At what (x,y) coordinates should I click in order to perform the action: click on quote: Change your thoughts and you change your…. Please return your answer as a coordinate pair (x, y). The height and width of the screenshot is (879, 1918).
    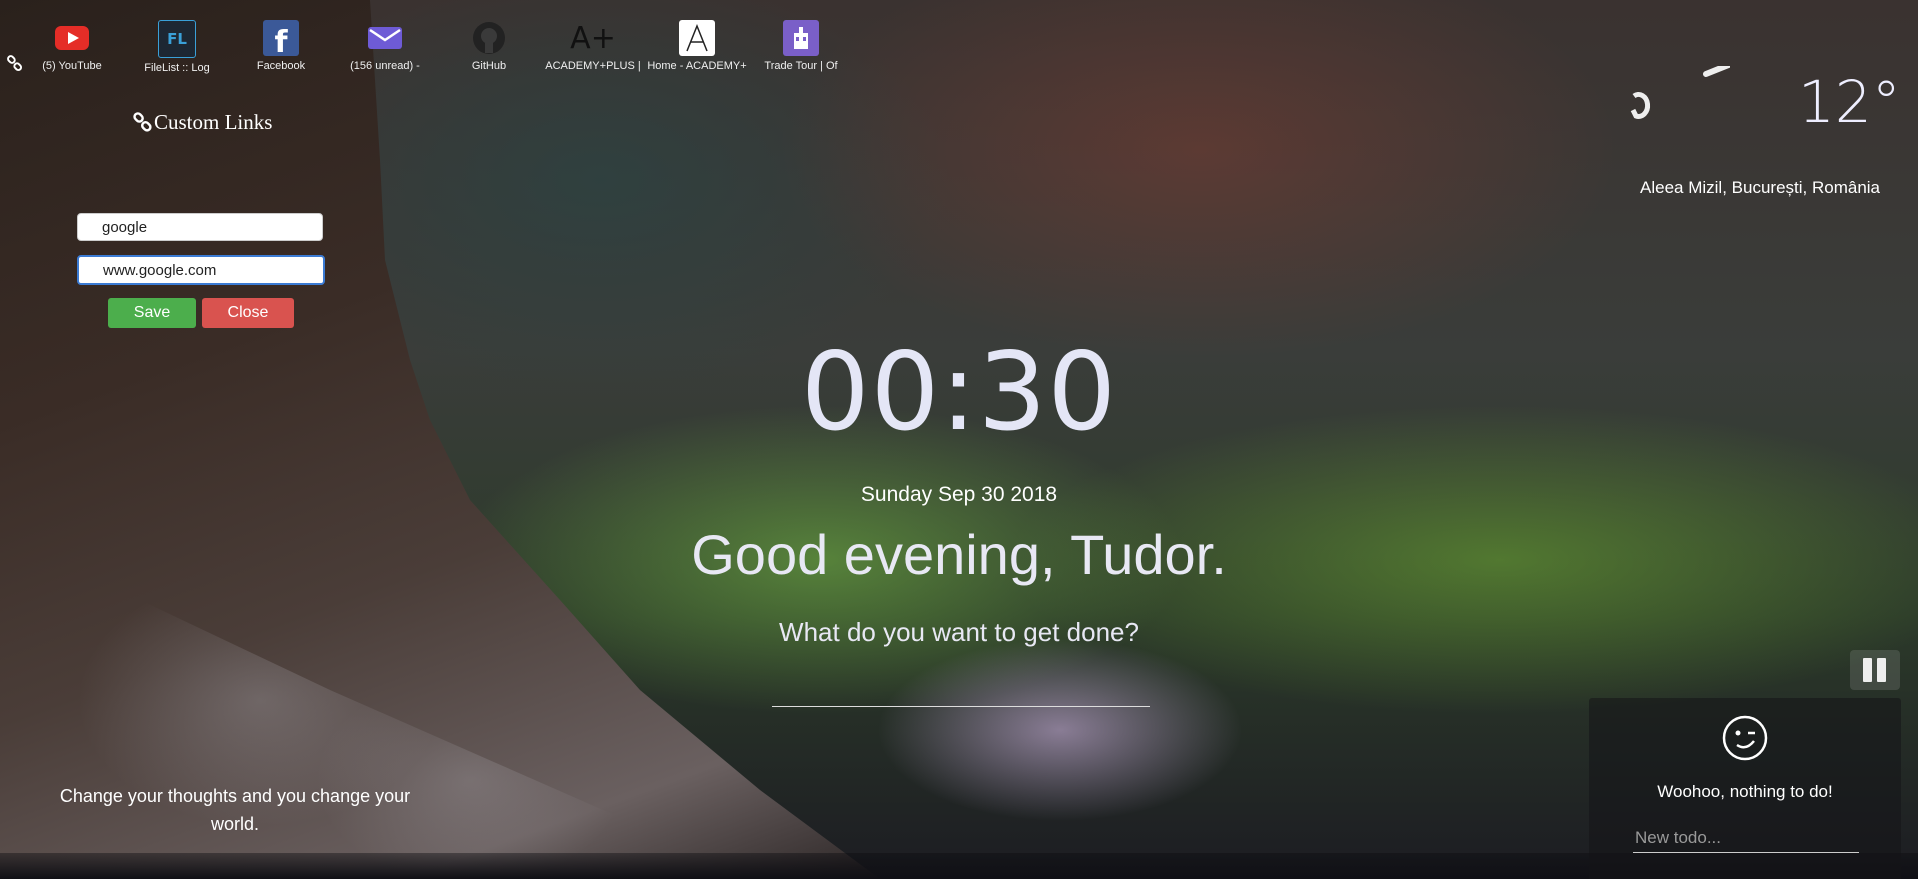
    Looking at the image, I should click on (235, 810).